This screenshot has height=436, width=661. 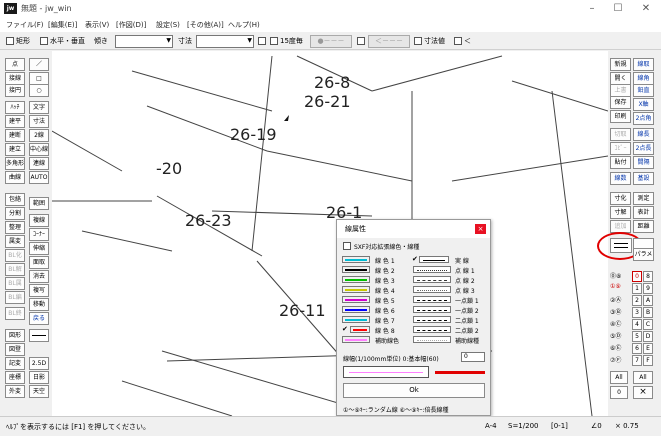 What do you see at coordinates (15, 90) in the screenshot?
I see `tool-tangent-circle: 接円` at bounding box center [15, 90].